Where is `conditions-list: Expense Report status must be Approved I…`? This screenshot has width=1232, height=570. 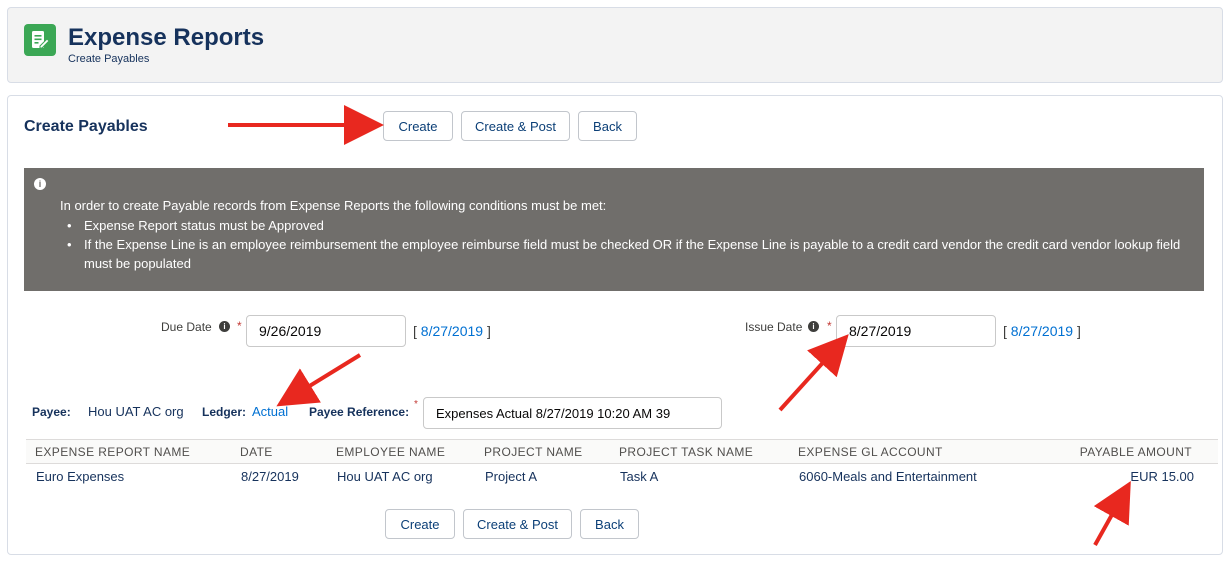
conditions-list: Expense Report status must be Approved I… is located at coordinates (629, 244).